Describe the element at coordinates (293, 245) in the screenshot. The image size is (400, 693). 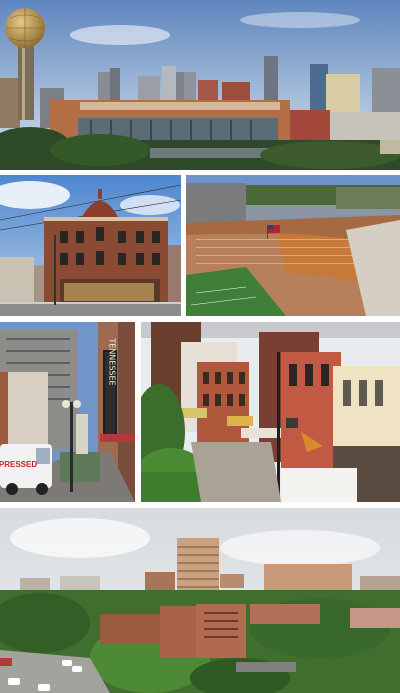
I see `stadium-photo` at that location.